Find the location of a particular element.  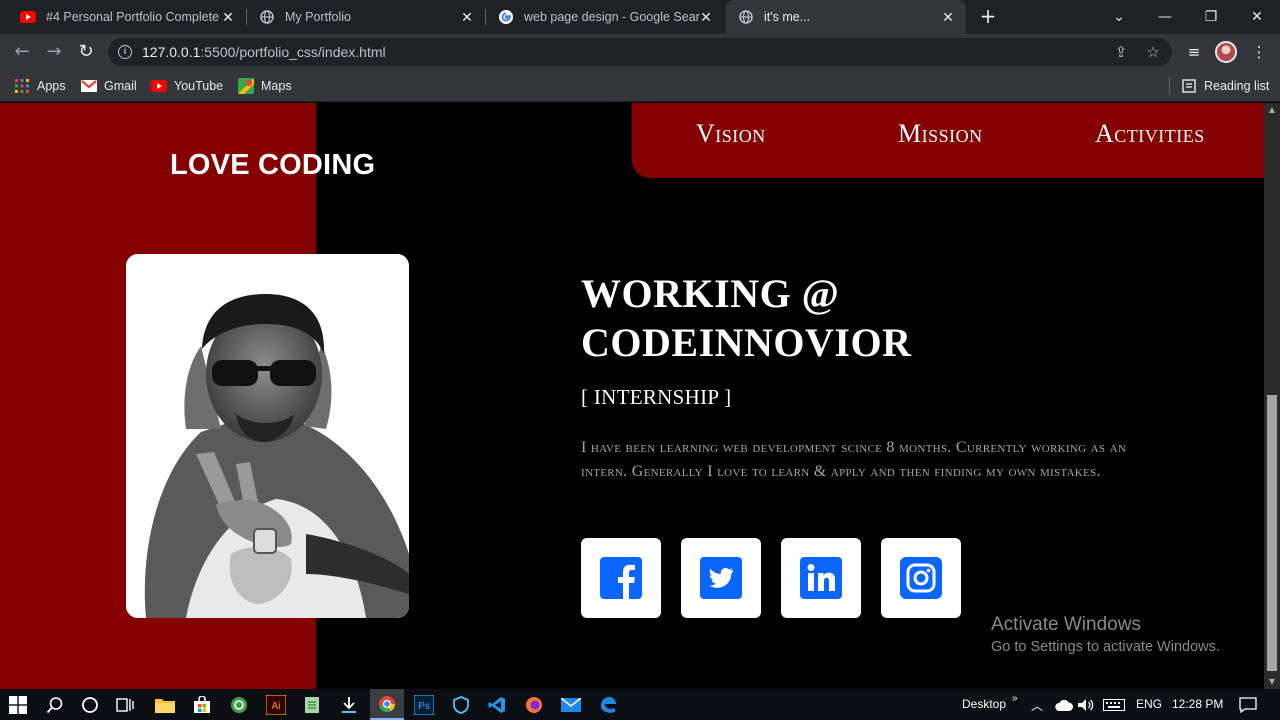

gmail-icon is located at coordinates (89, 86).